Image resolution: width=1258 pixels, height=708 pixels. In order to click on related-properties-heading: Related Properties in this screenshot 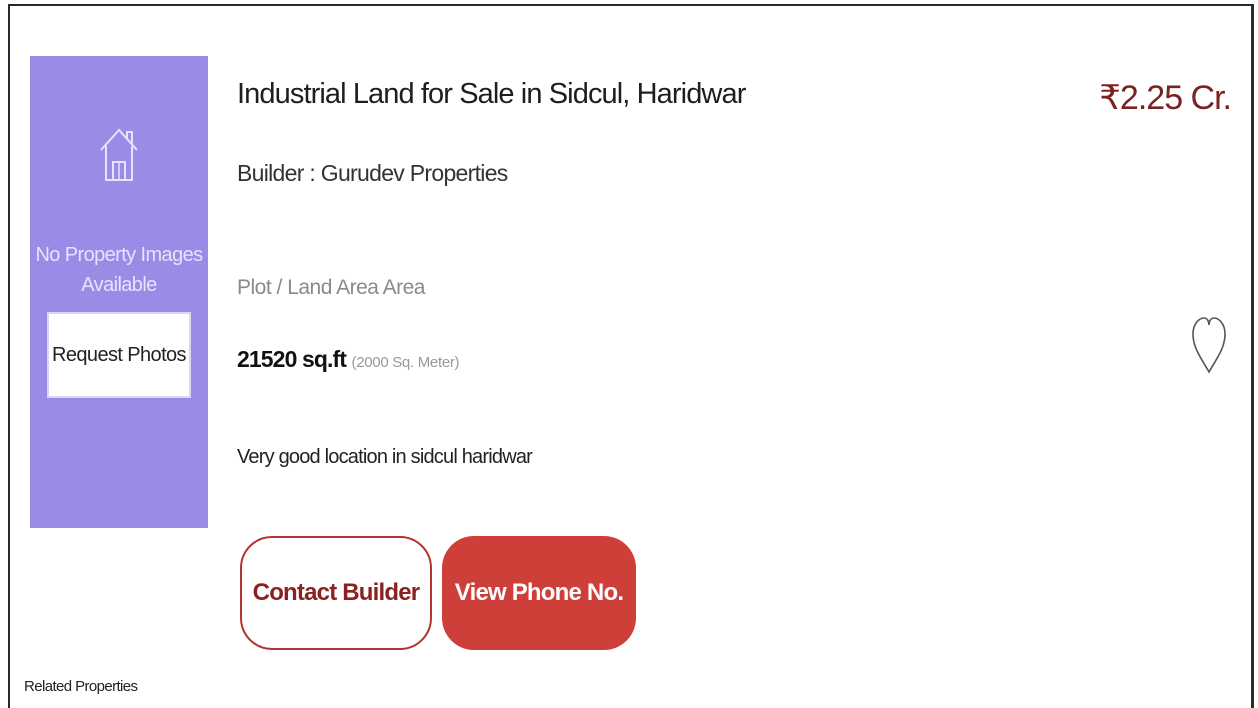, I will do `click(81, 686)`.